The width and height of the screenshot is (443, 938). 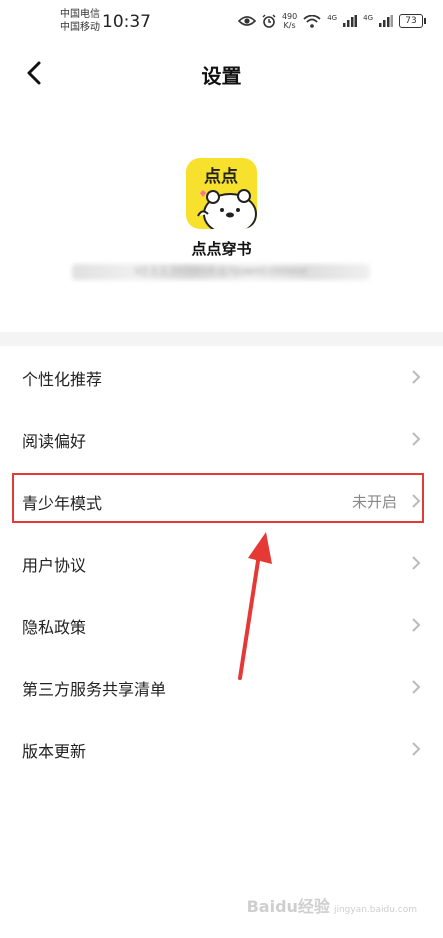 I want to click on page-title: 设置, so click(x=221, y=76).